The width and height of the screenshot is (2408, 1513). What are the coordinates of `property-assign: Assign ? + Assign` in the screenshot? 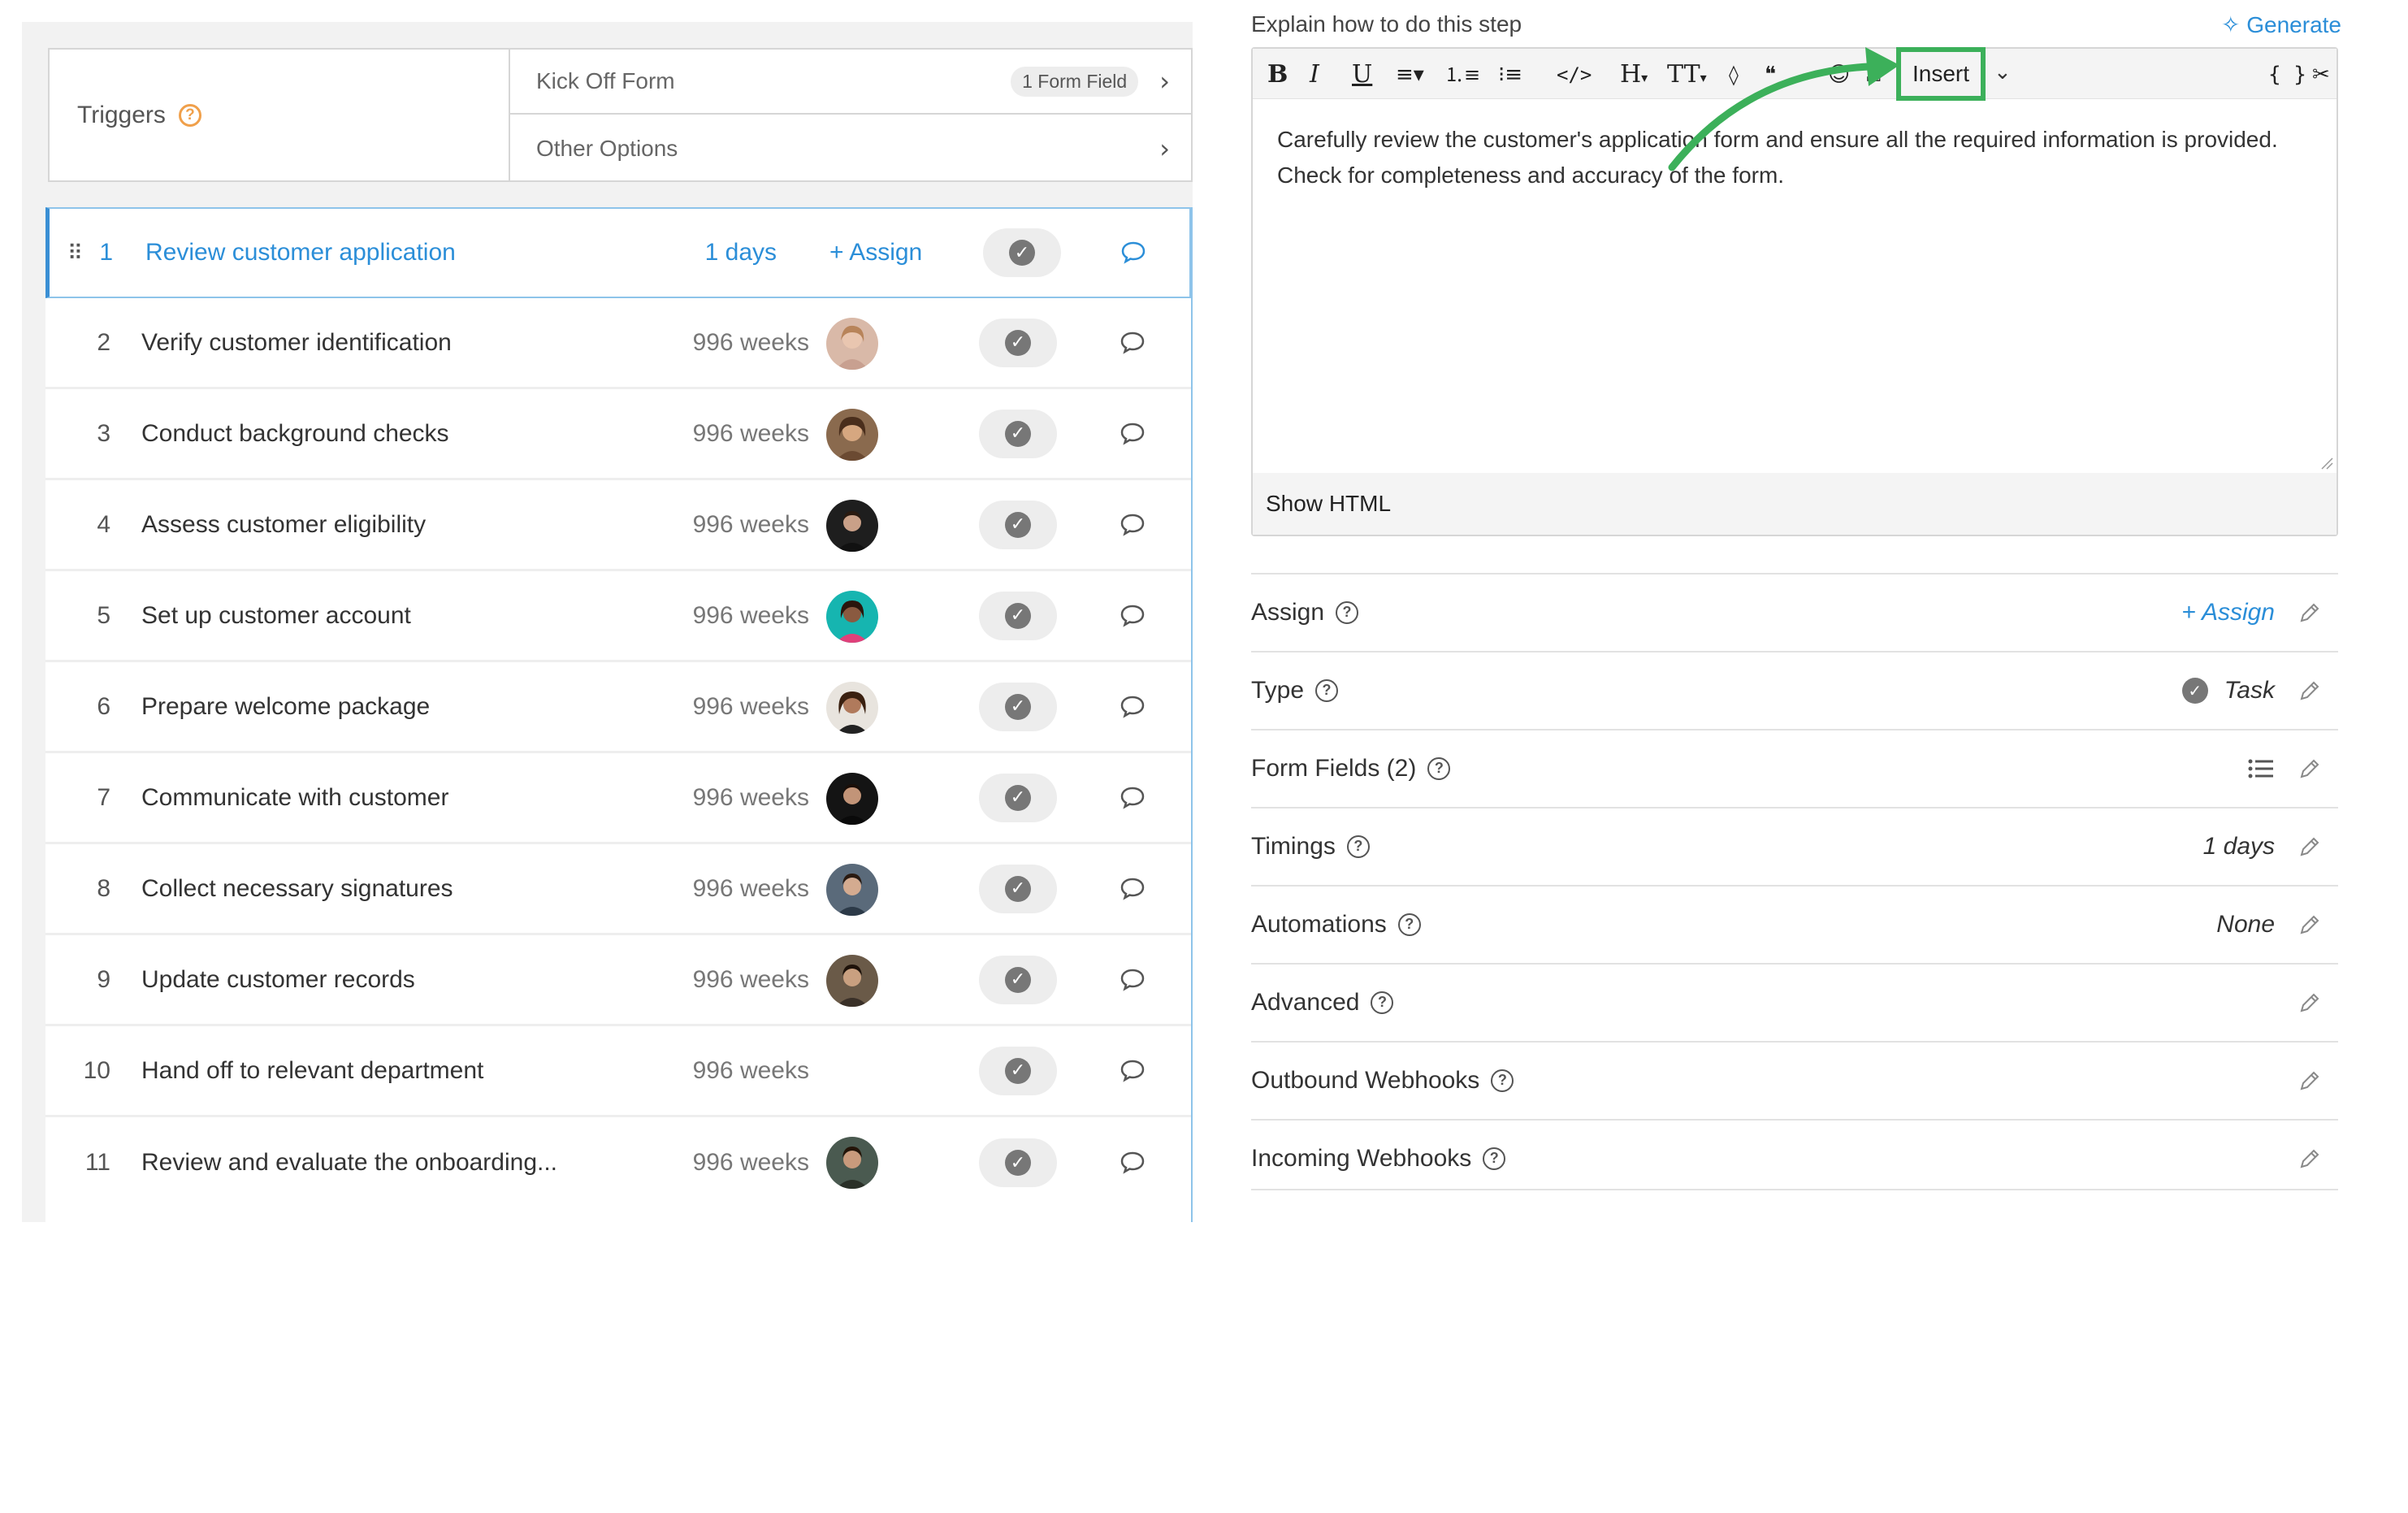 It's located at (1794, 611).